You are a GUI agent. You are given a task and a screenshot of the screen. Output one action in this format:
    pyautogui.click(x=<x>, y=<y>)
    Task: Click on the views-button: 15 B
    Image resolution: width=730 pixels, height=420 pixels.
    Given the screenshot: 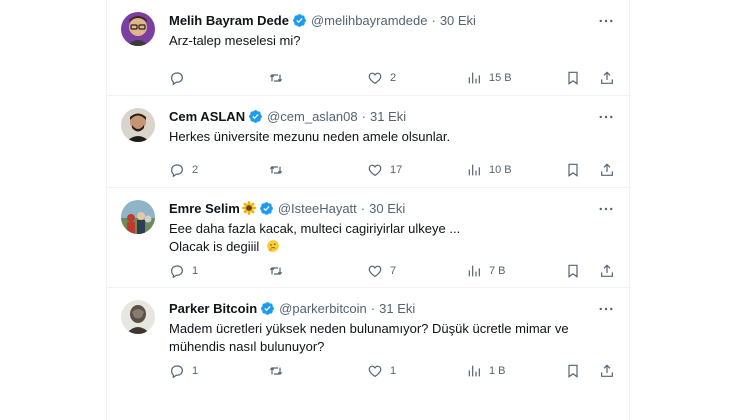 What is the action you would take?
    pyautogui.click(x=496, y=78)
    